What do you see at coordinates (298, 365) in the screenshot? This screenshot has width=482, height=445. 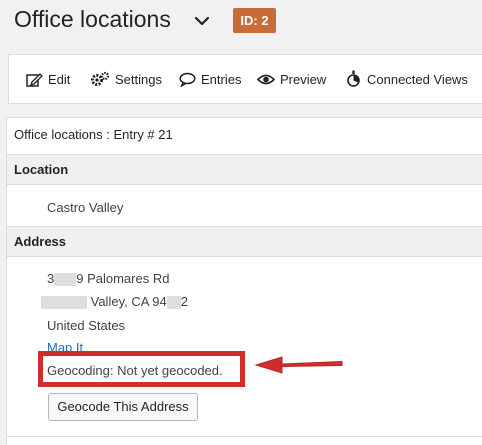 I see `annotation-arrow-icon` at bounding box center [298, 365].